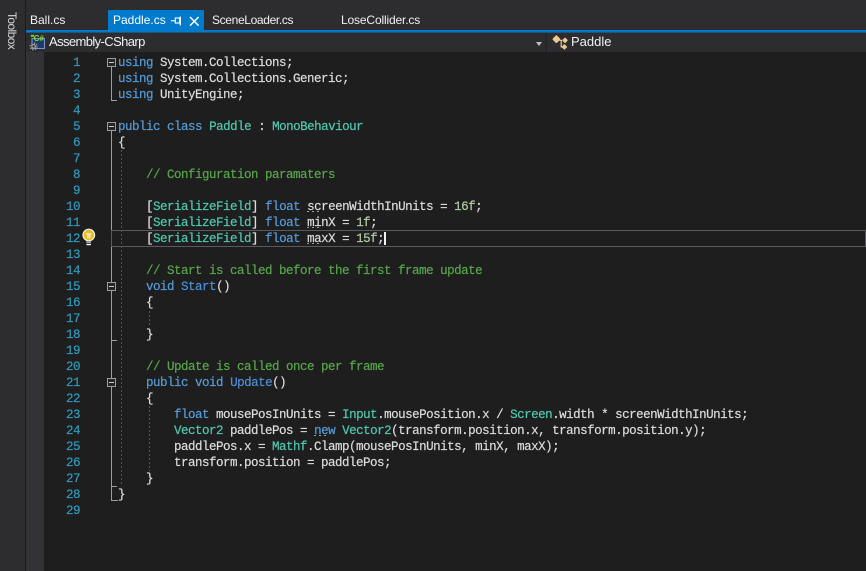 The width and height of the screenshot is (866, 571). What do you see at coordinates (39, 38) in the screenshot?
I see `svg-text: C#` at bounding box center [39, 38].